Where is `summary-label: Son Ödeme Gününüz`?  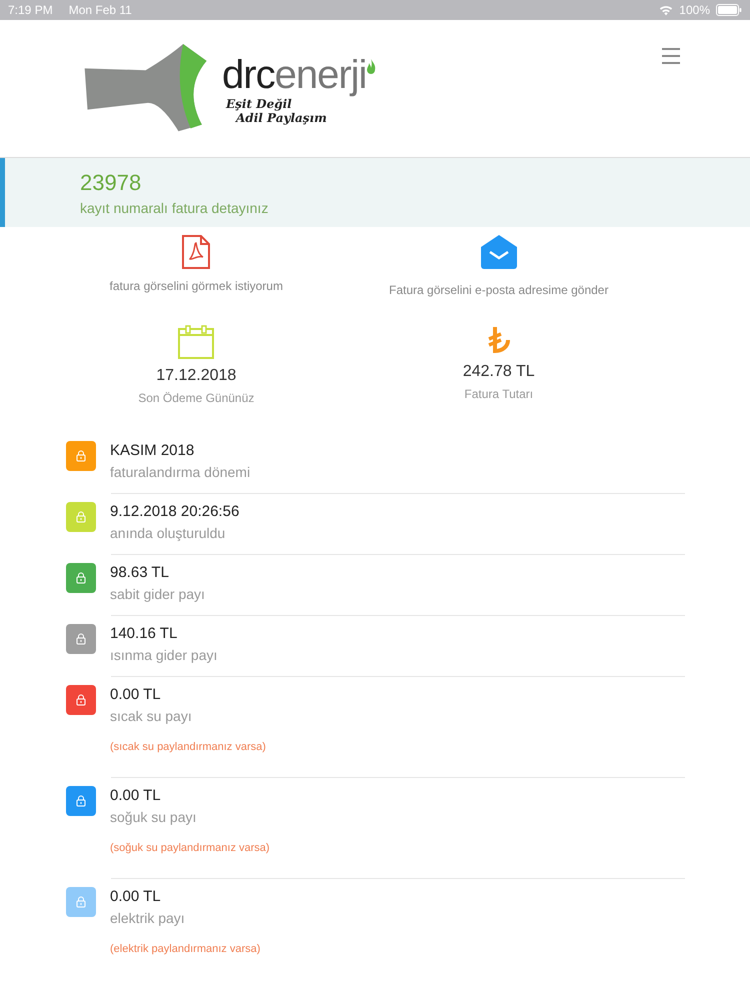
summary-label: Son Ödeme Gününüz is located at coordinates (196, 398).